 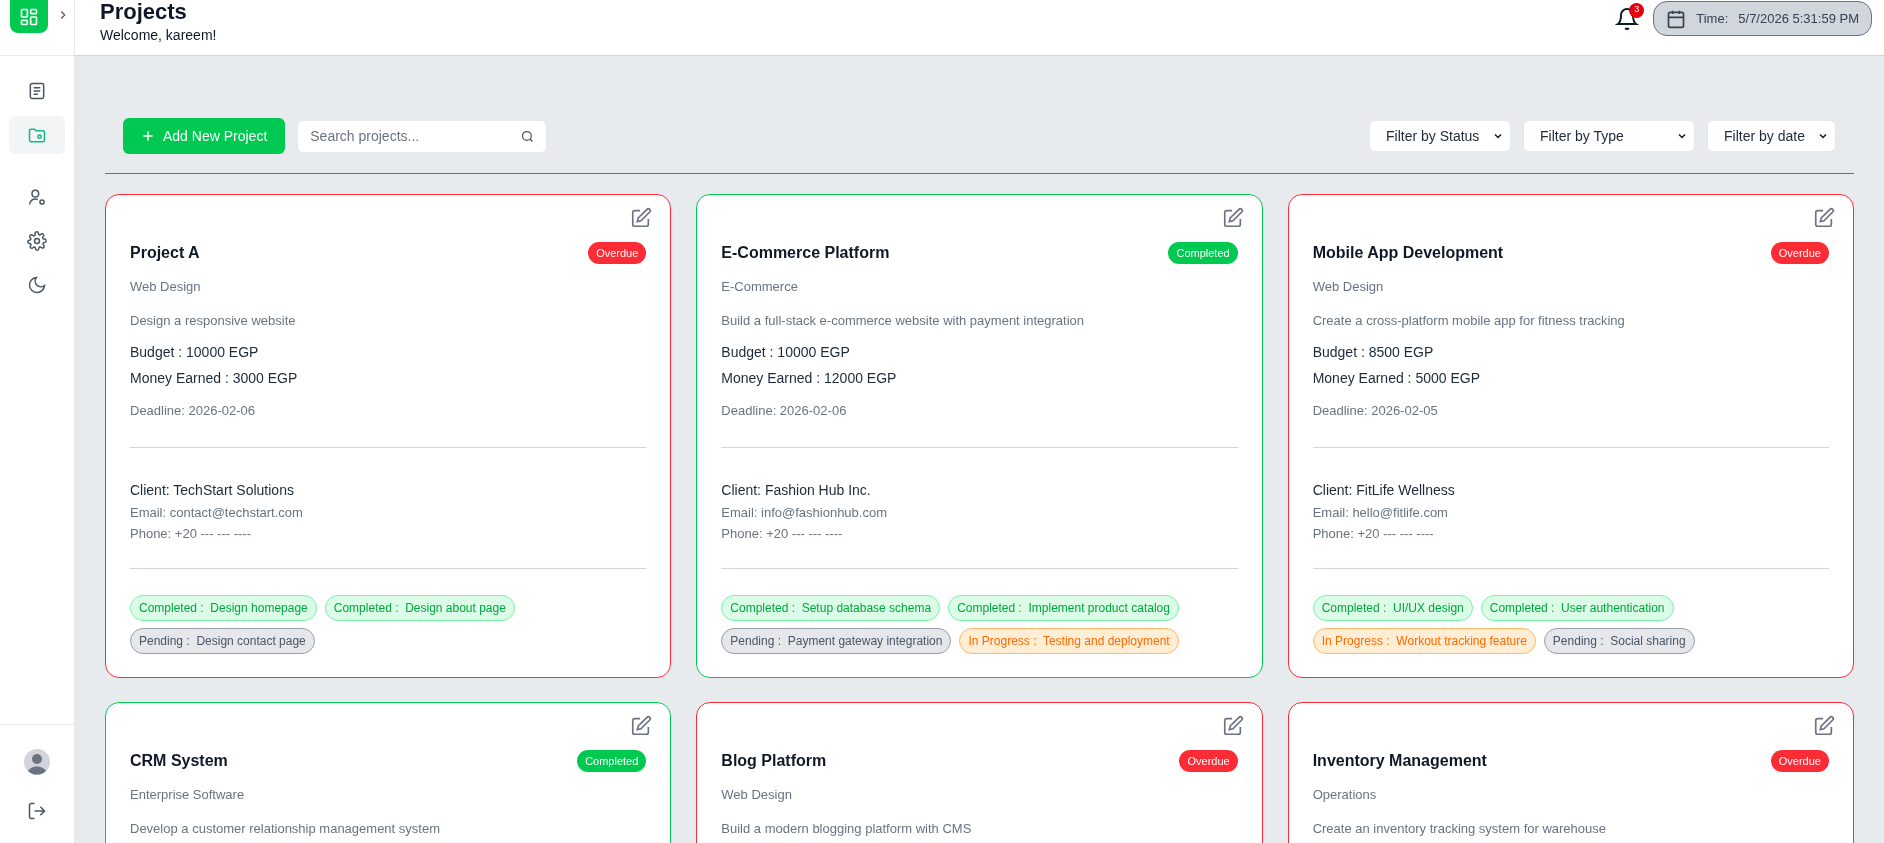 What do you see at coordinates (1577, 607) in the screenshot?
I see `task-tag: Completed : User authentication` at bounding box center [1577, 607].